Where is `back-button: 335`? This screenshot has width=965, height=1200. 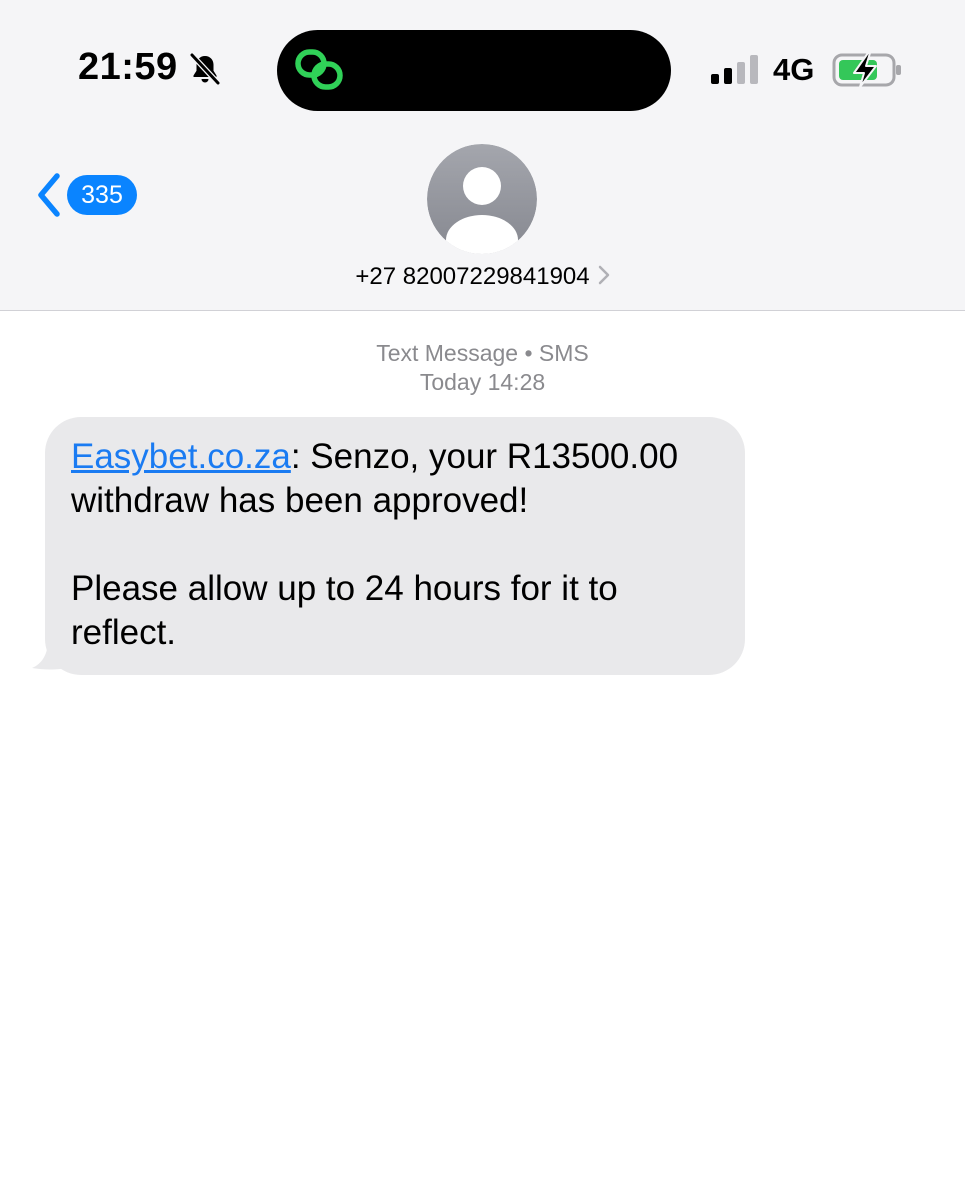 back-button: 335 is located at coordinates (85, 195).